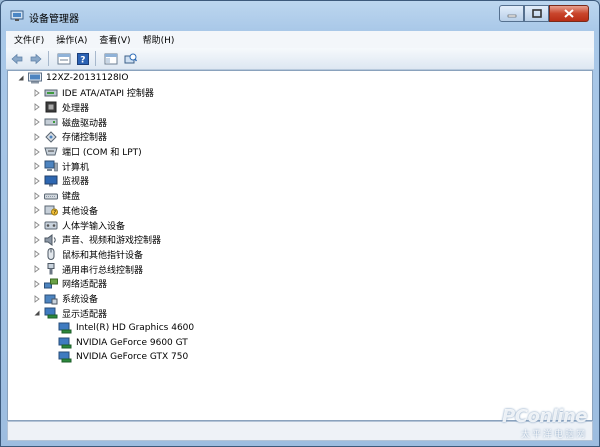 The height and width of the screenshot is (447, 600). I want to click on storage-controller-icon, so click(51, 137).